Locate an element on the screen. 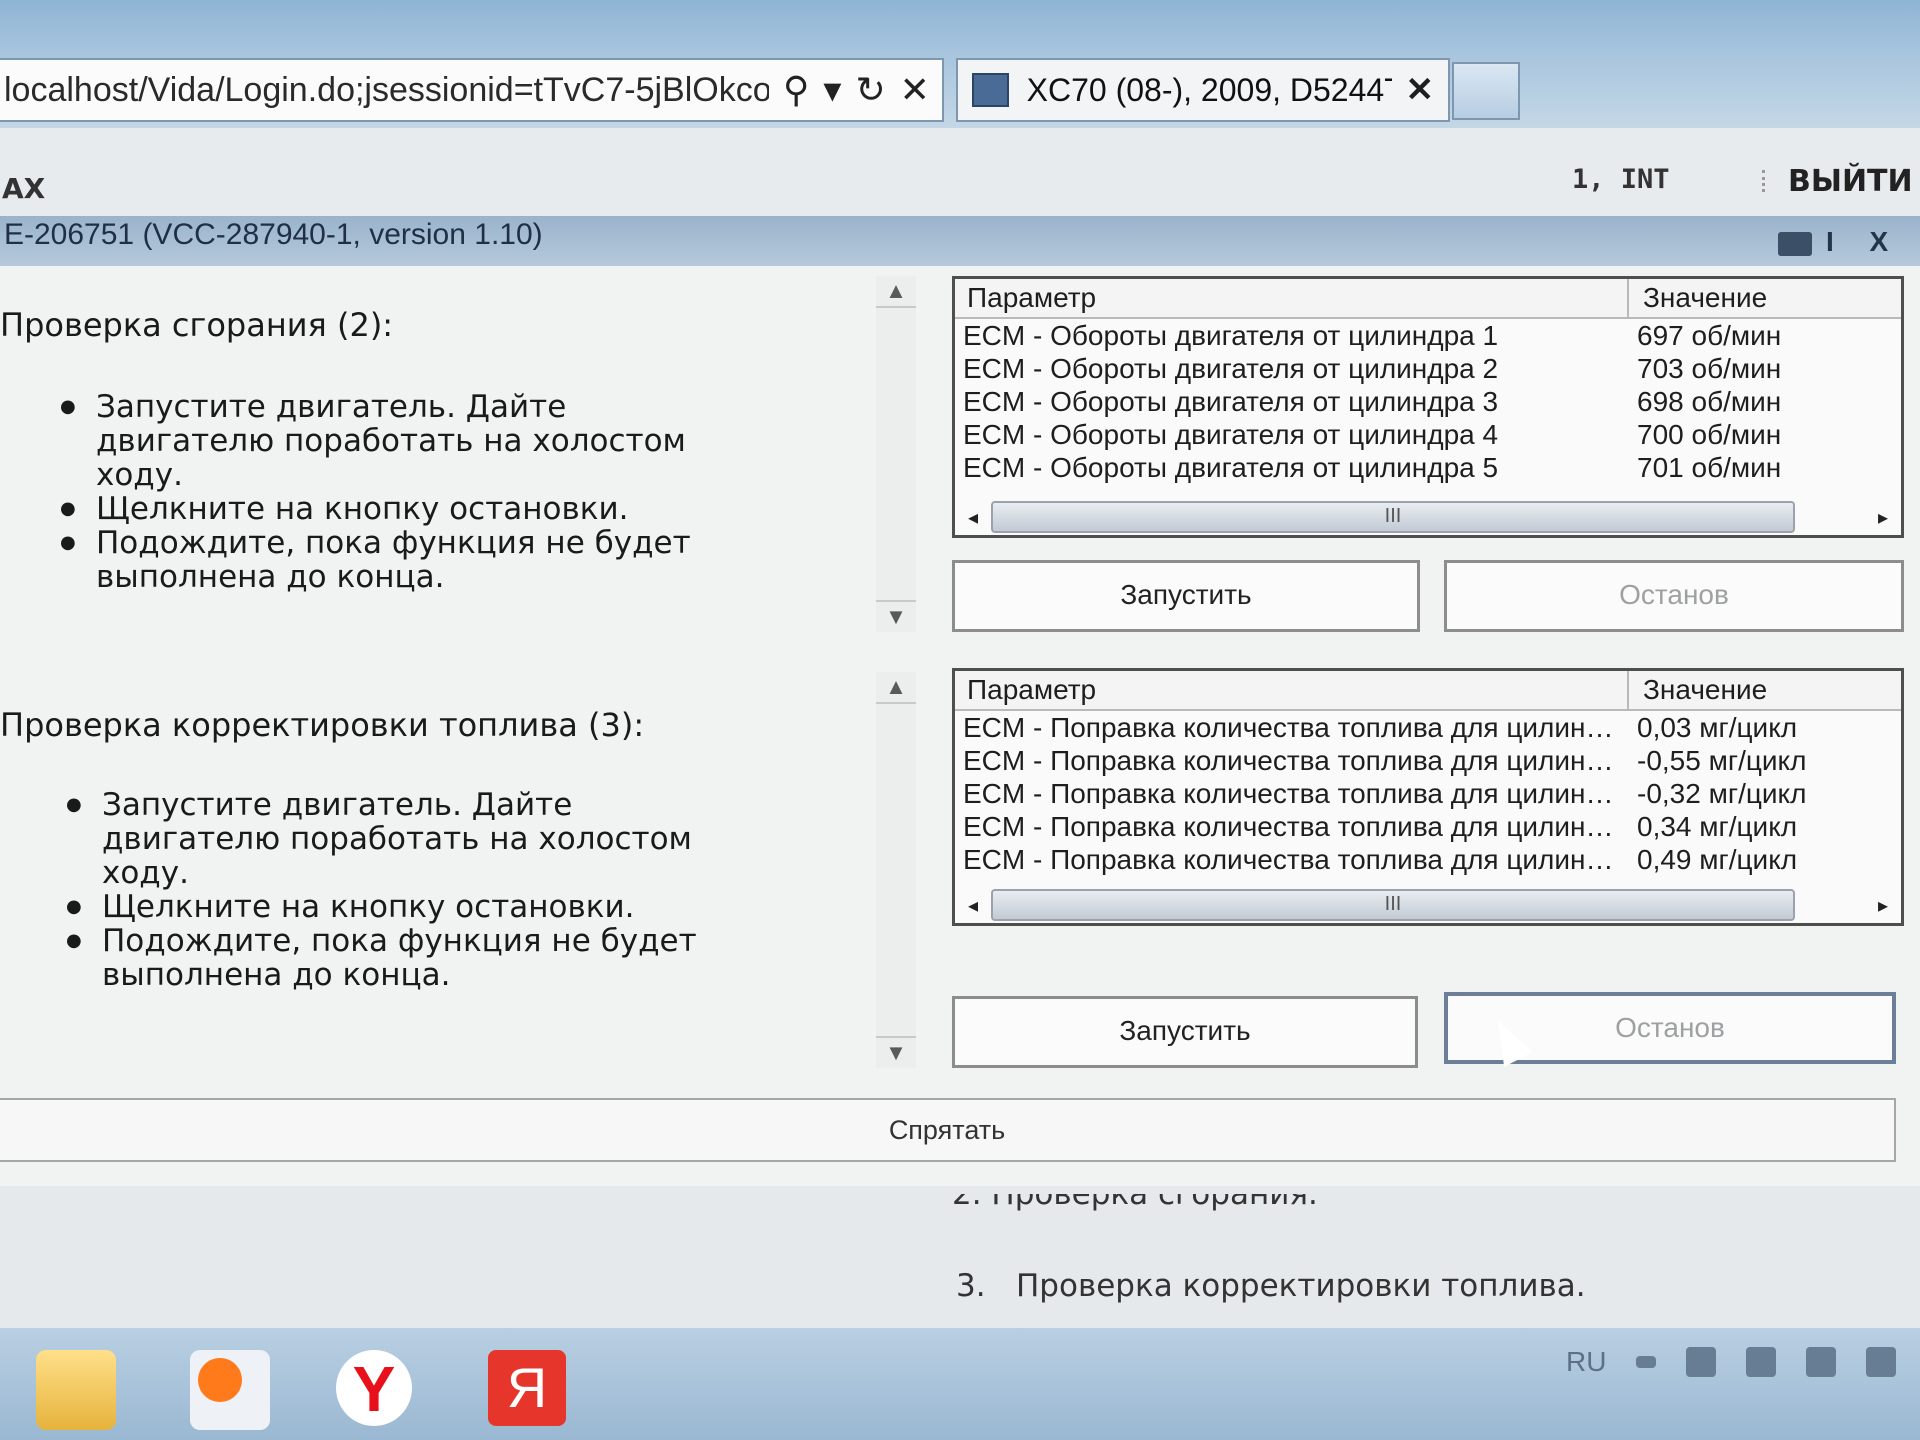  show-hidden-icons-icon is located at coordinates (1646, 1362).